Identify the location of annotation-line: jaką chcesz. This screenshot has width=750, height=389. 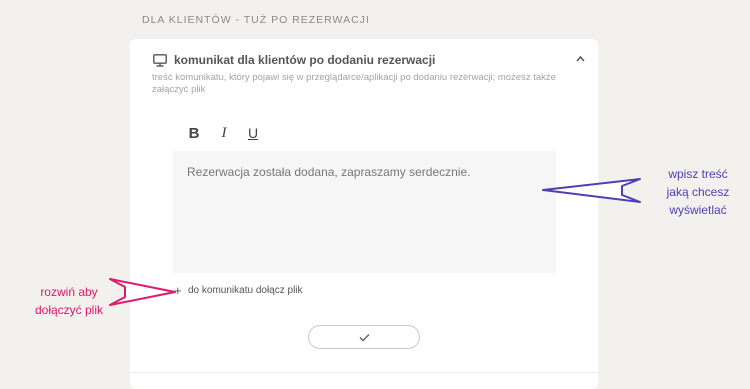
(698, 192).